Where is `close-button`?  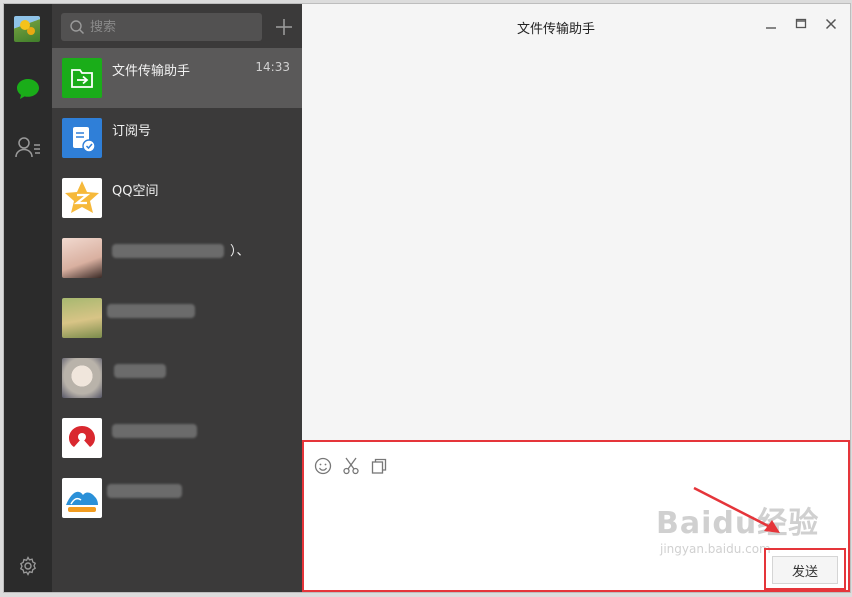 close-button is located at coordinates (831, 24).